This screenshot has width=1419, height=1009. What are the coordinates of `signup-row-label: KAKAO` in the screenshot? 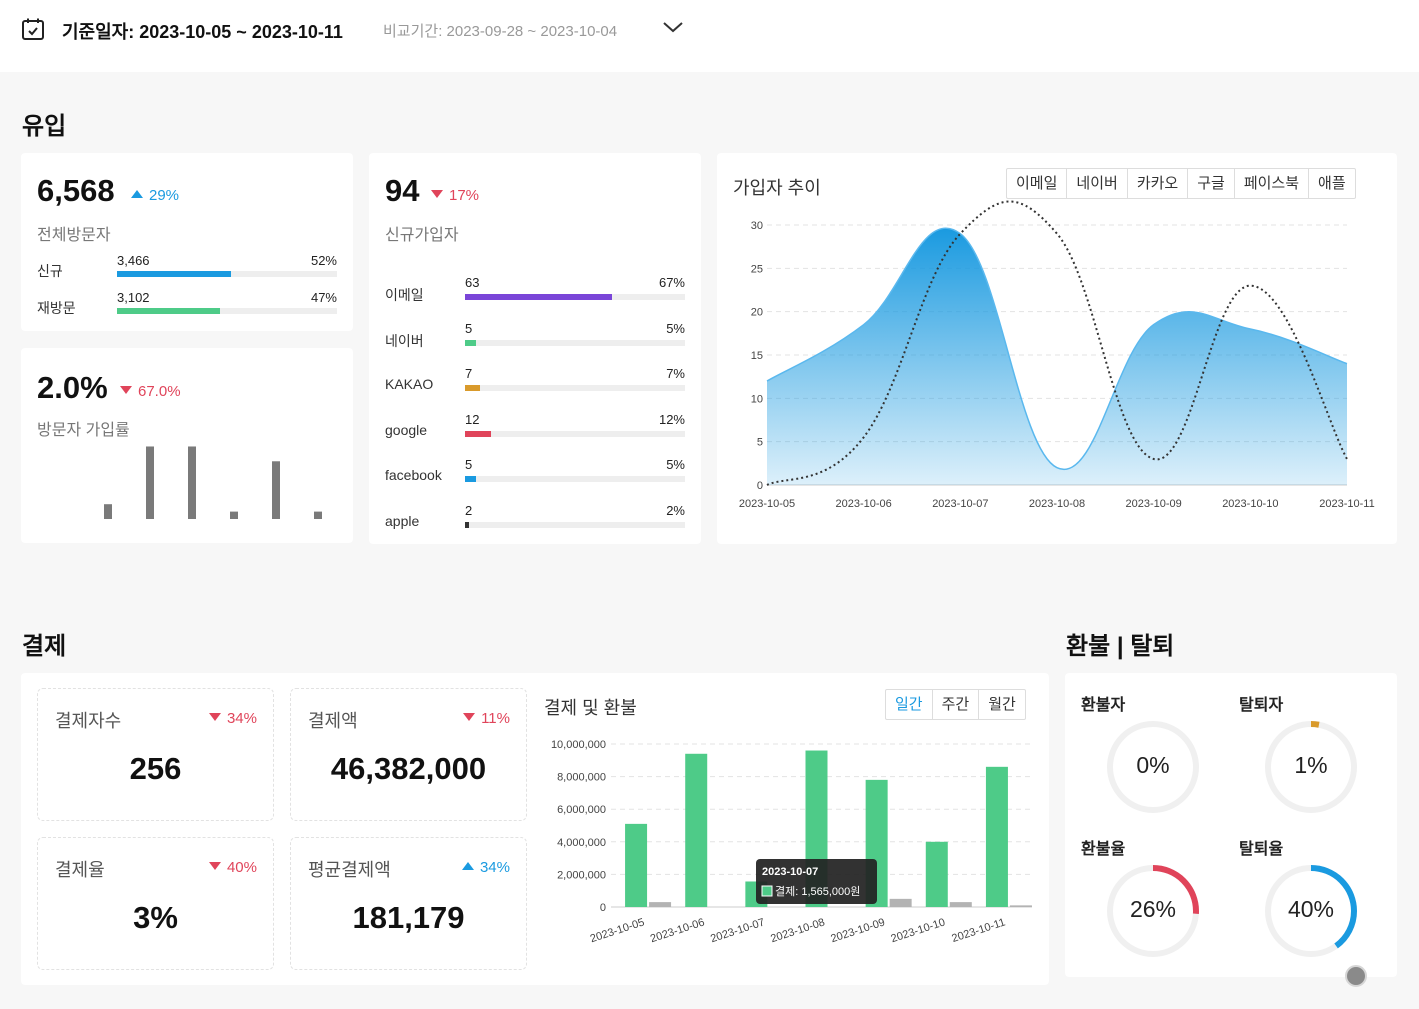 It's located at (409, 384).